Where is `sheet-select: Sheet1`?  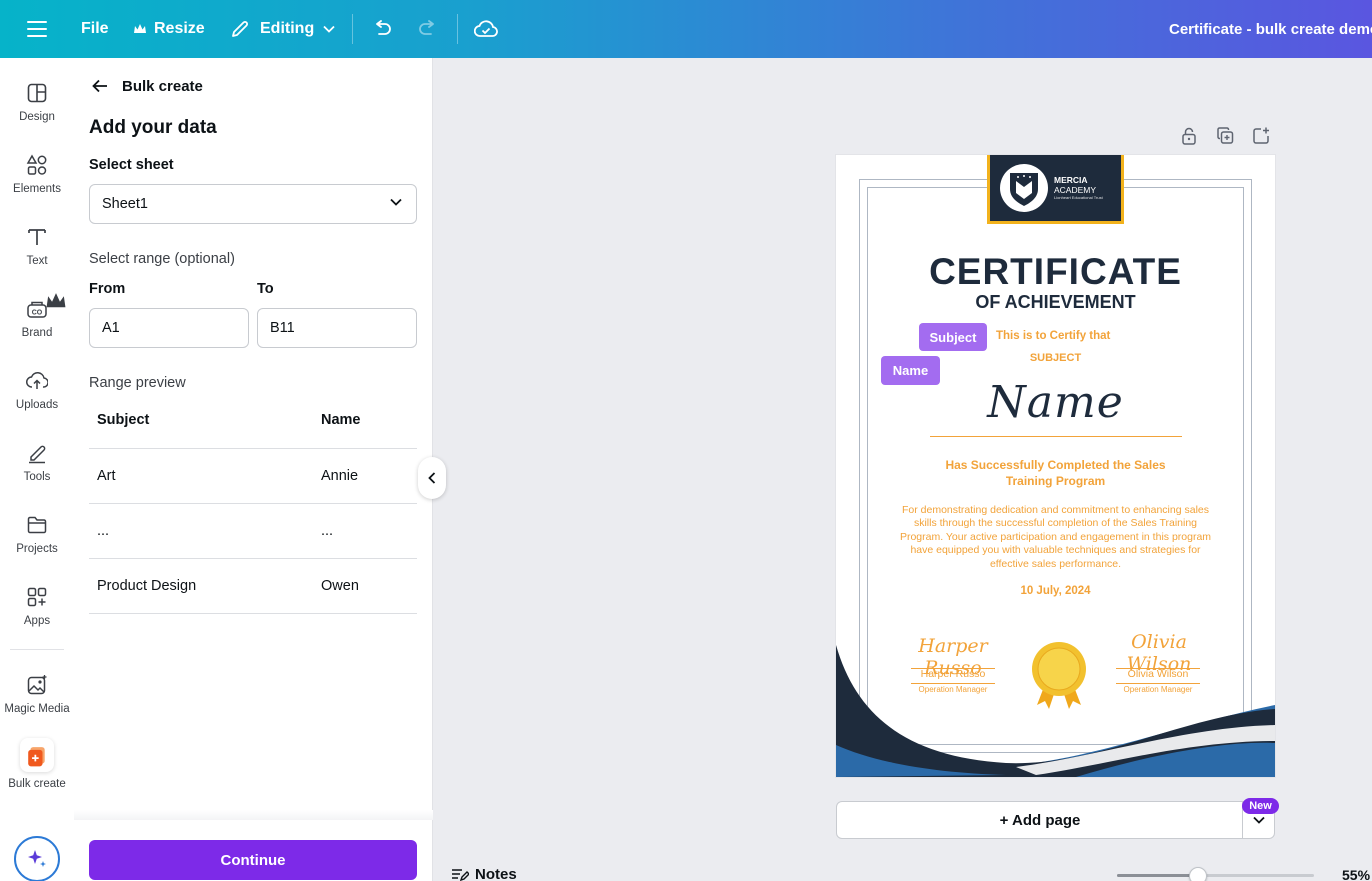 sheet-select: Sheet1 is located at coordinates (253, 204).